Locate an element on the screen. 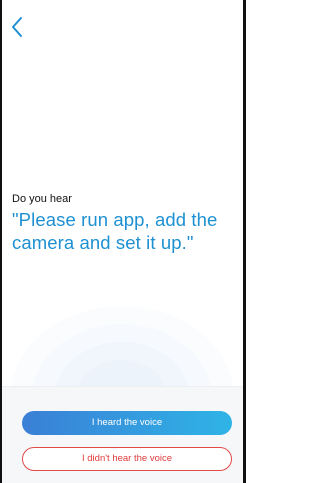 The width and height of the screenshot is (320, 483). chevron-left-icon is located at coordinates (17, 27).